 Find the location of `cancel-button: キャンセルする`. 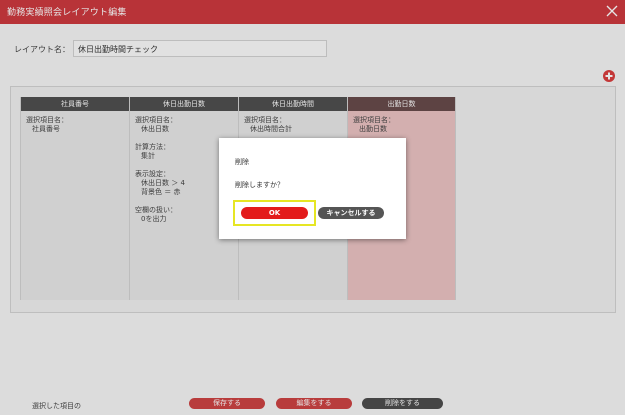

cancel-button: キャンセルする is located at coordinates (351, 213).